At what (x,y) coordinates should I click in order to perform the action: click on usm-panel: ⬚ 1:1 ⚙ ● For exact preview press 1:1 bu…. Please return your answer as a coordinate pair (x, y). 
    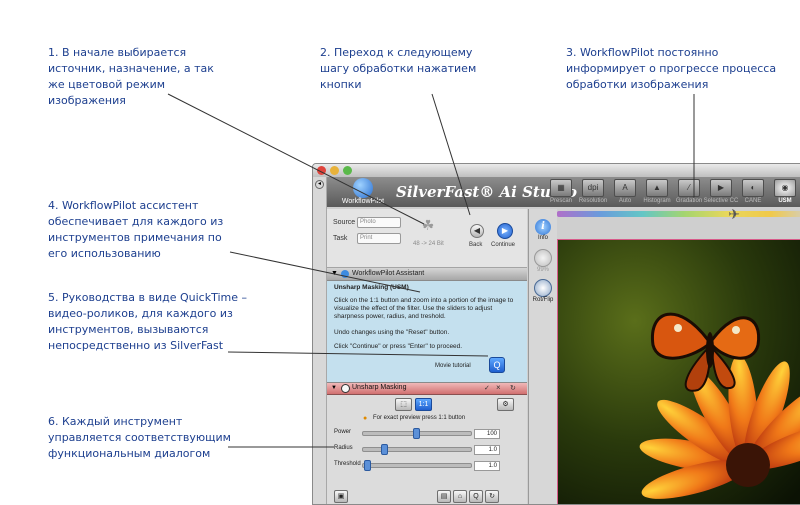
    Looking at the image, I should click on (427, 449).